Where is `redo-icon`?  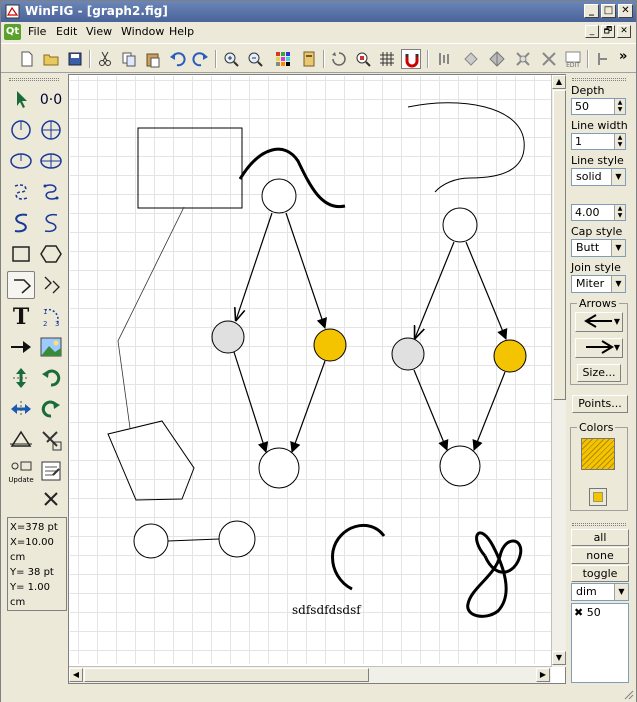 redo-icon is located at coordinates (201, 59).